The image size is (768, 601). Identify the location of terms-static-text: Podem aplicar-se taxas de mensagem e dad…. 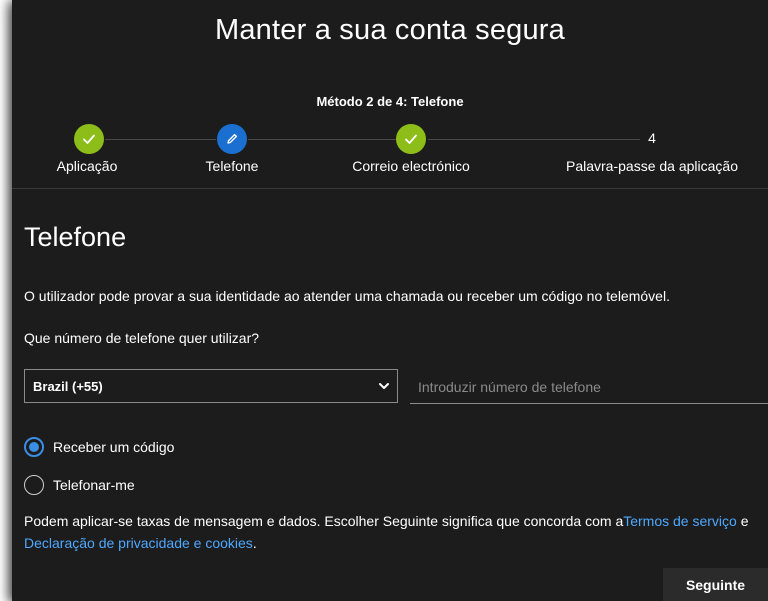
(324, 521).